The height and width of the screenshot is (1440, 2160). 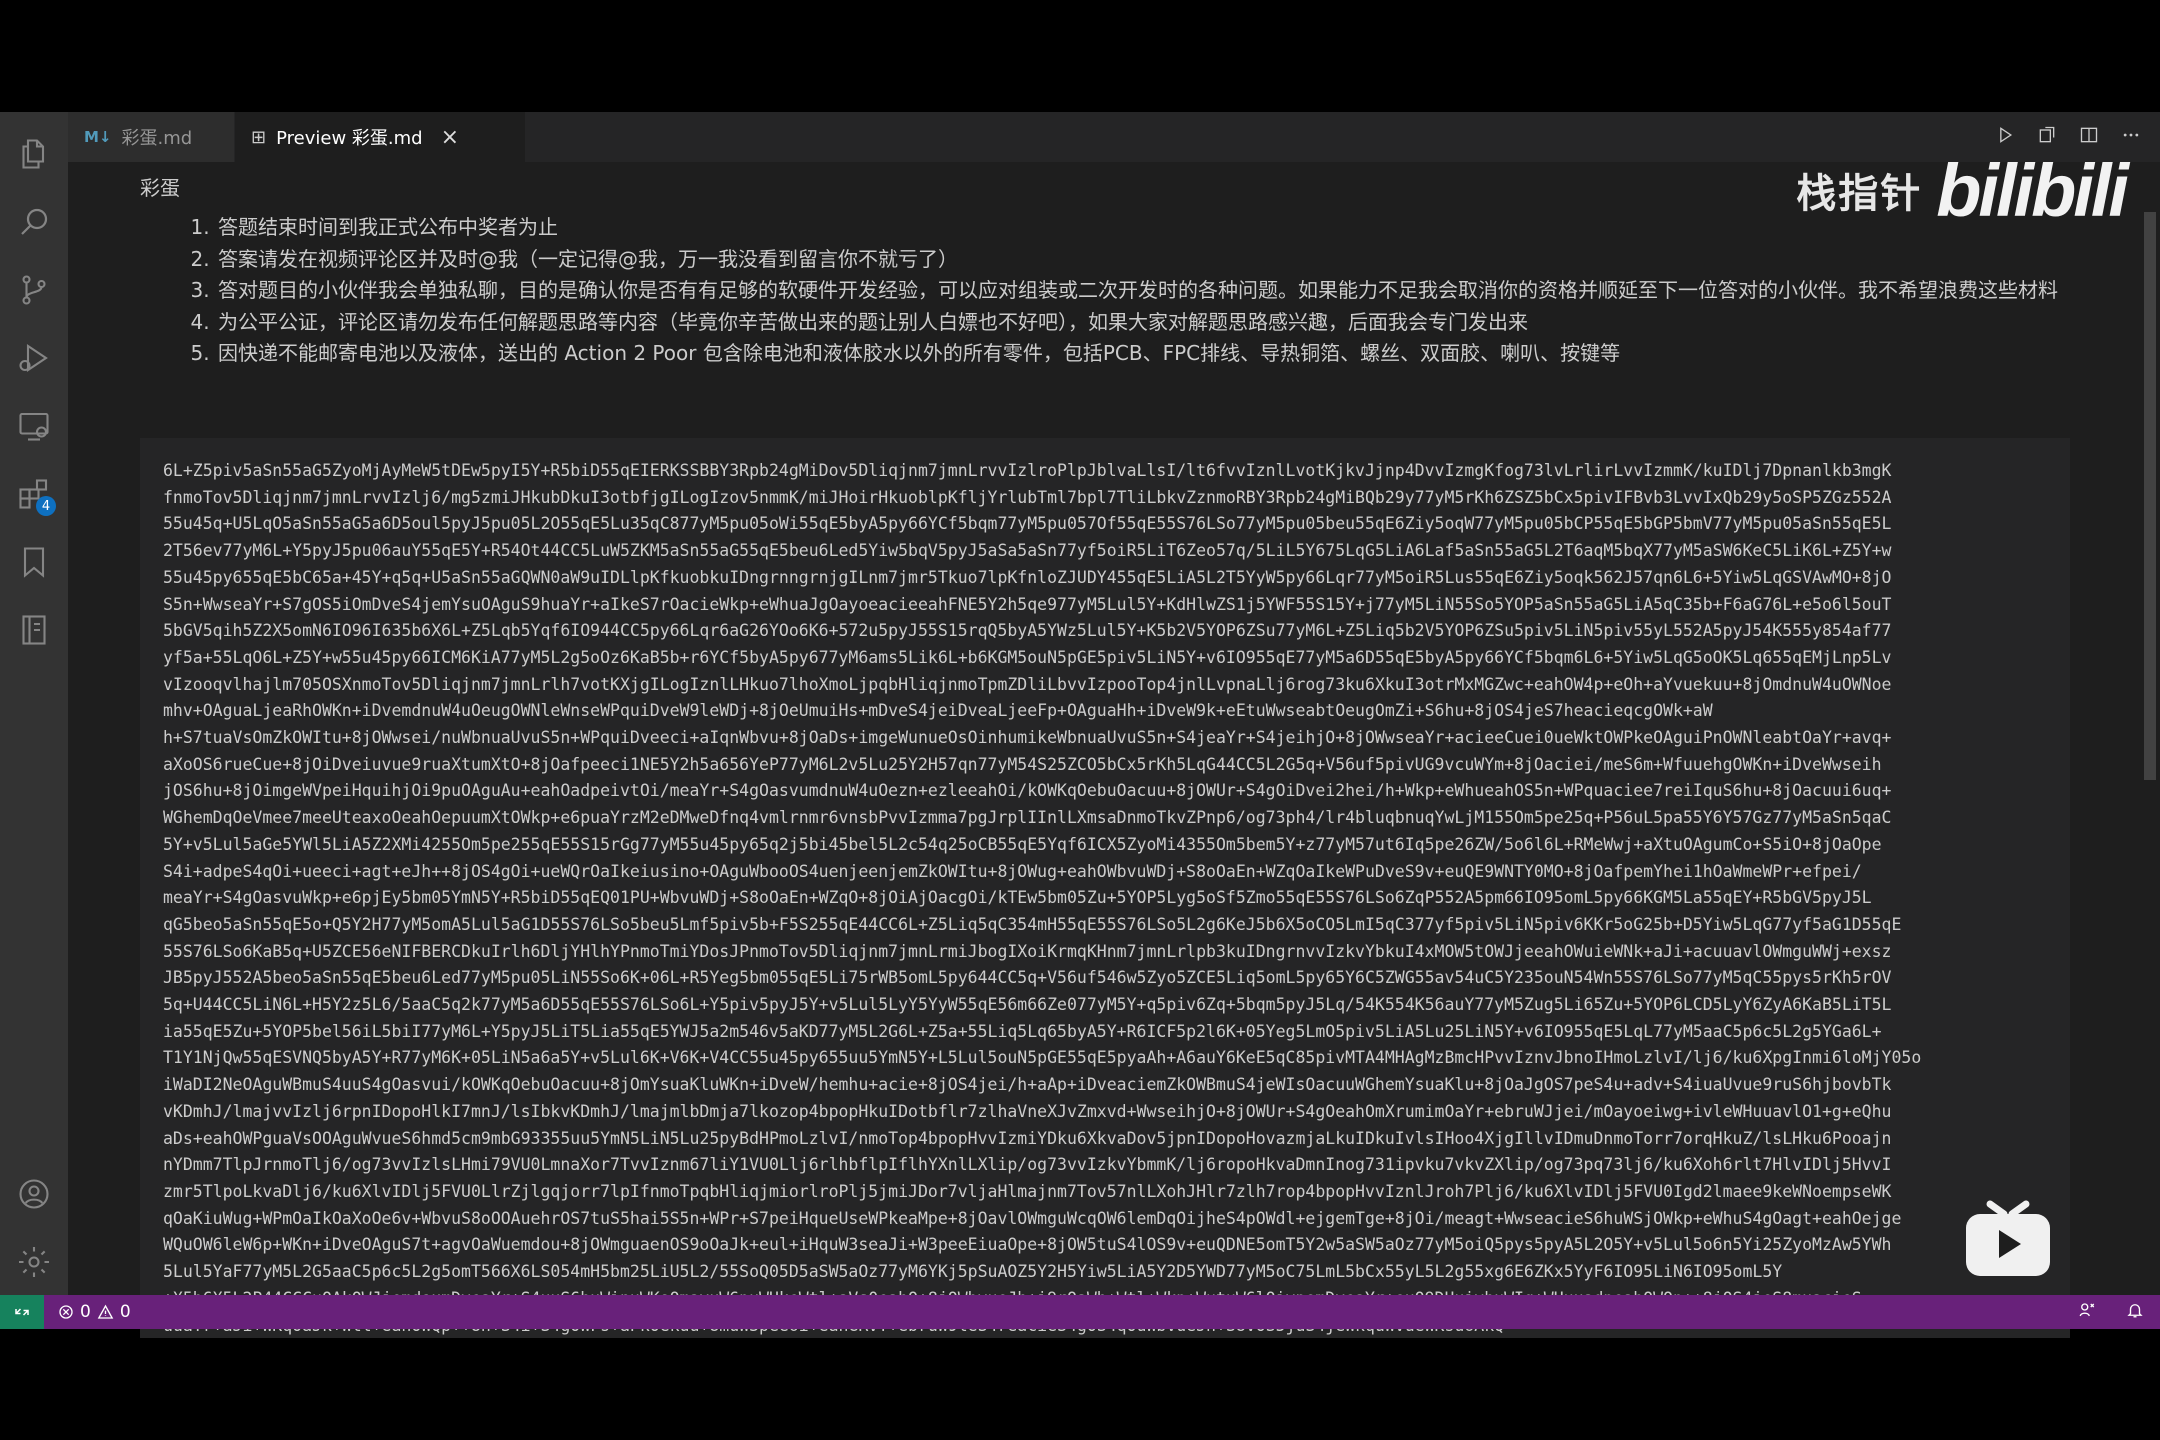 What do you see at coordinates (2008, 1237) in the screenshot?
I see `tv-play-icon` at bounding box center [2008, 1237].